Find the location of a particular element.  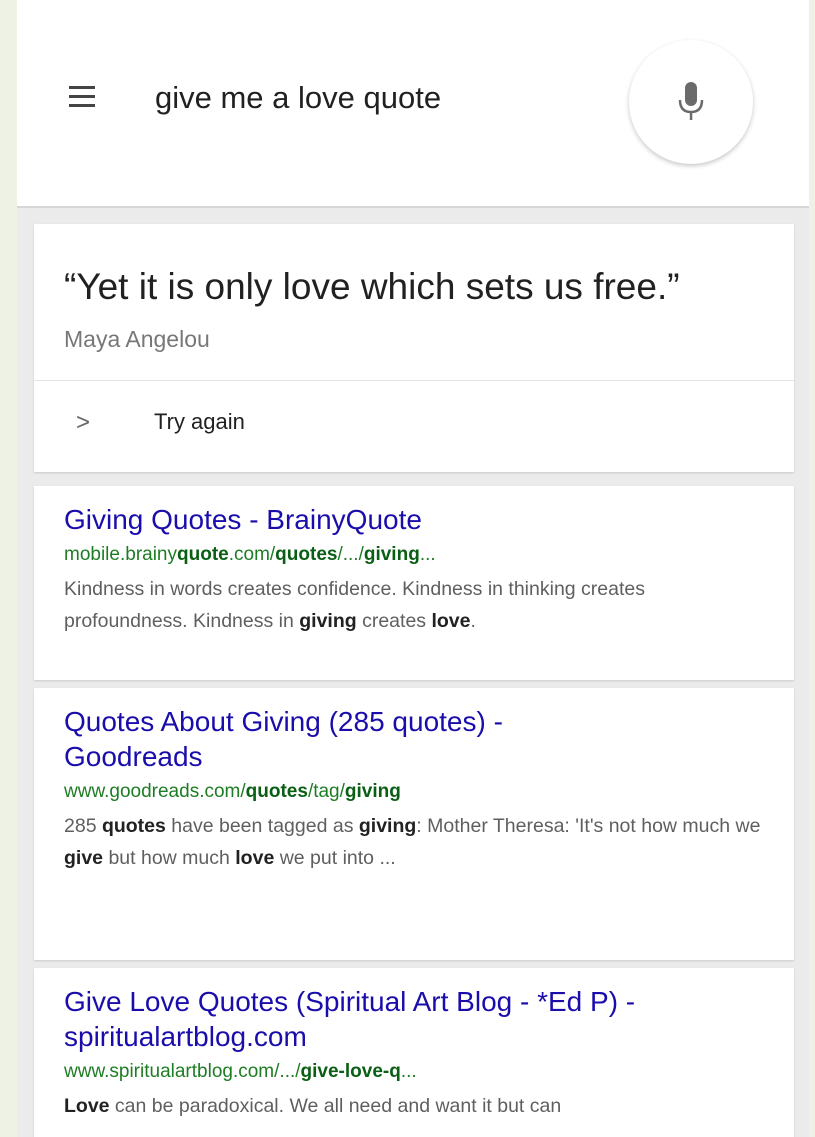

url-text: /tag/ is located at coordinates (326, 791).